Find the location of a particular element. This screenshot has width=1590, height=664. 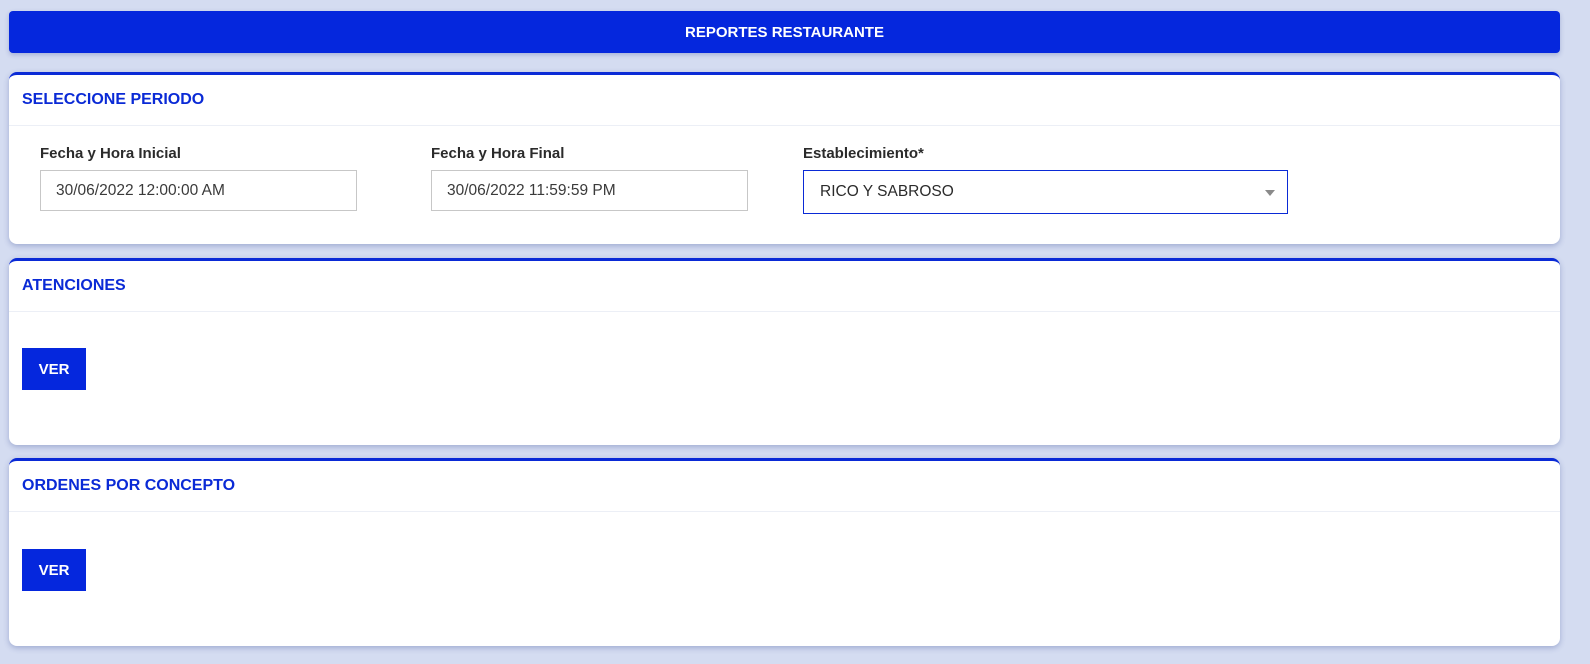

fecha-inicial-label: Fecha y Hora Inicial is located at coordinates (110, 153).